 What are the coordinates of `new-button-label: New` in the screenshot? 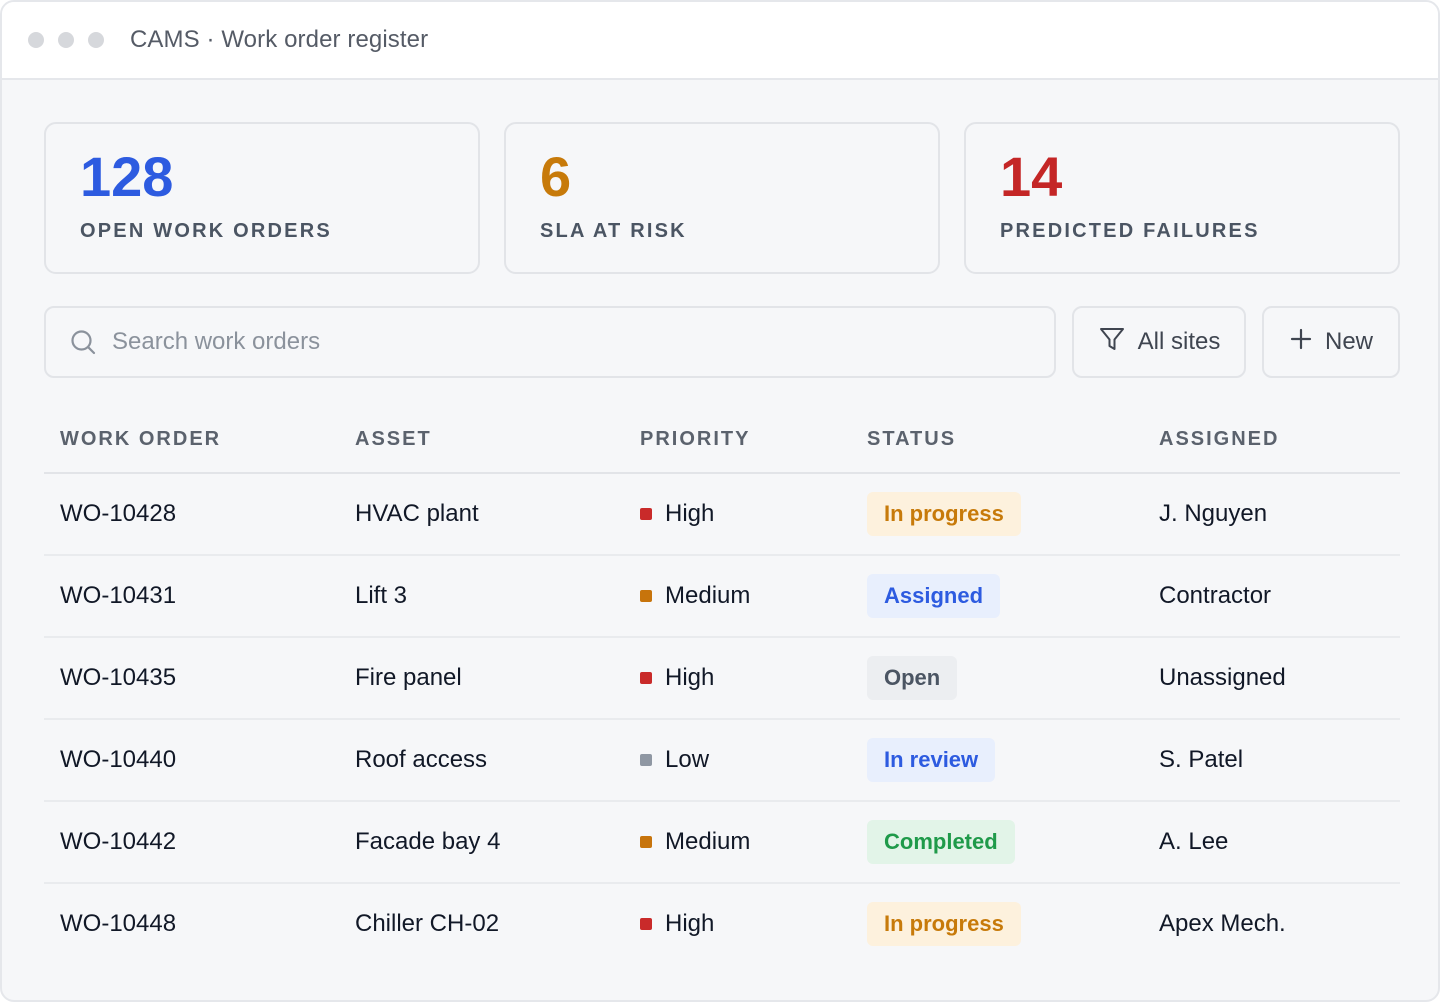 It's located at (1348, 341).